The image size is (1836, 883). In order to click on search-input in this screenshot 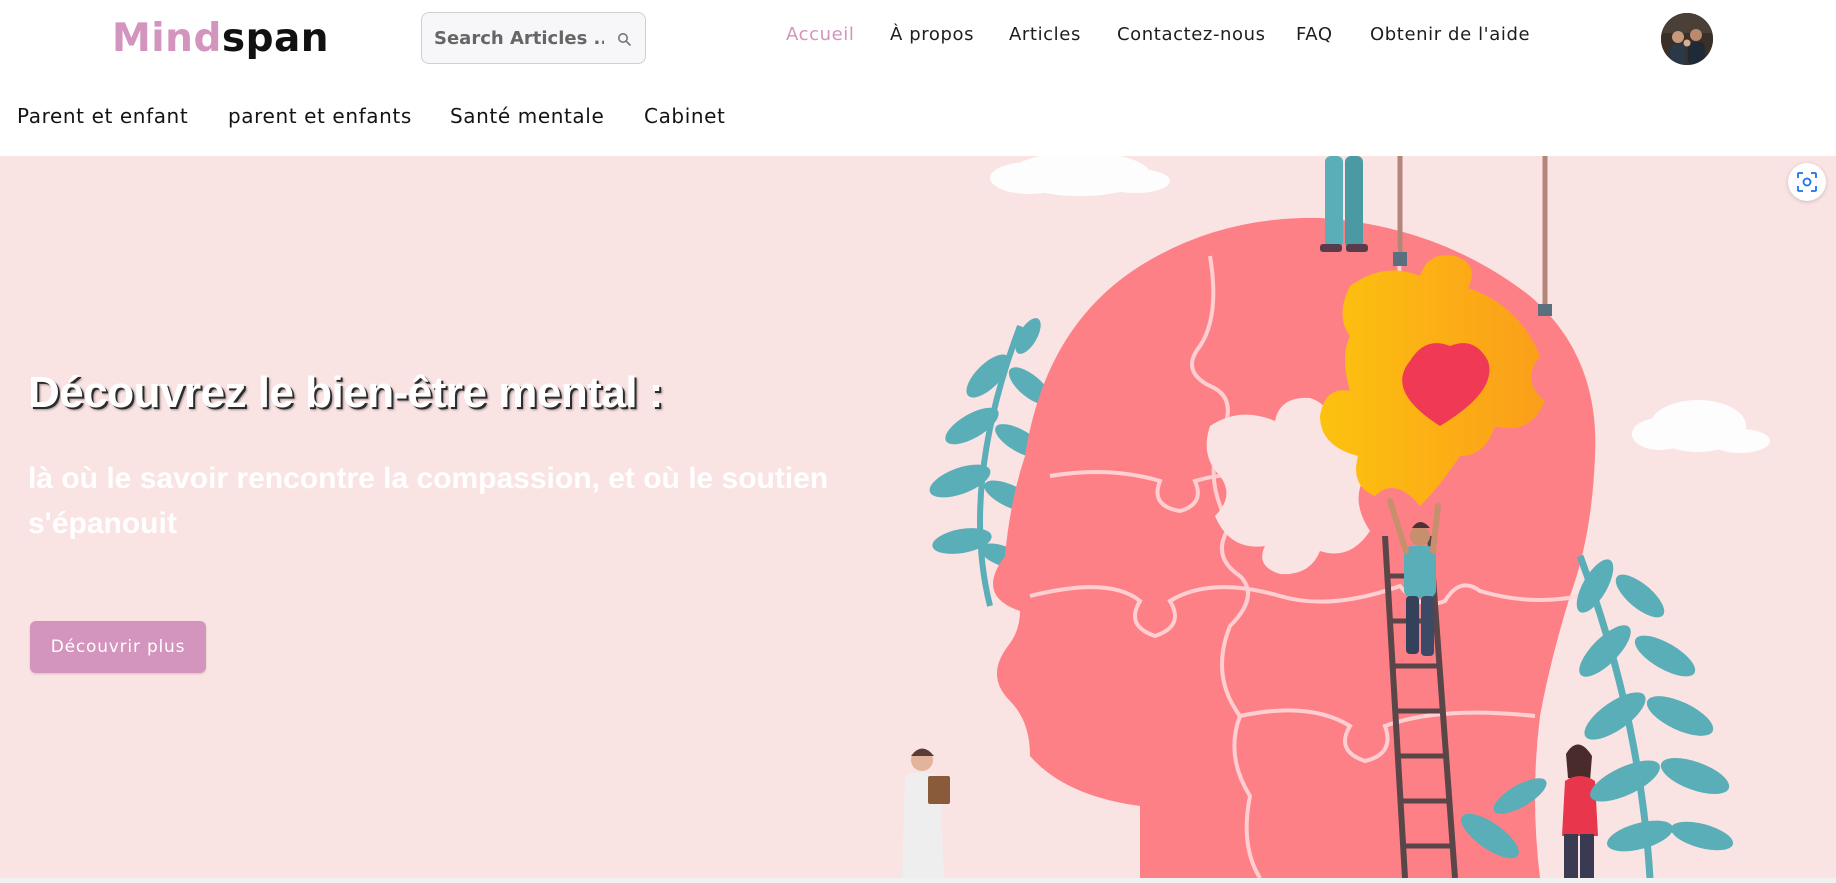, I will do `click(519, 38)`.